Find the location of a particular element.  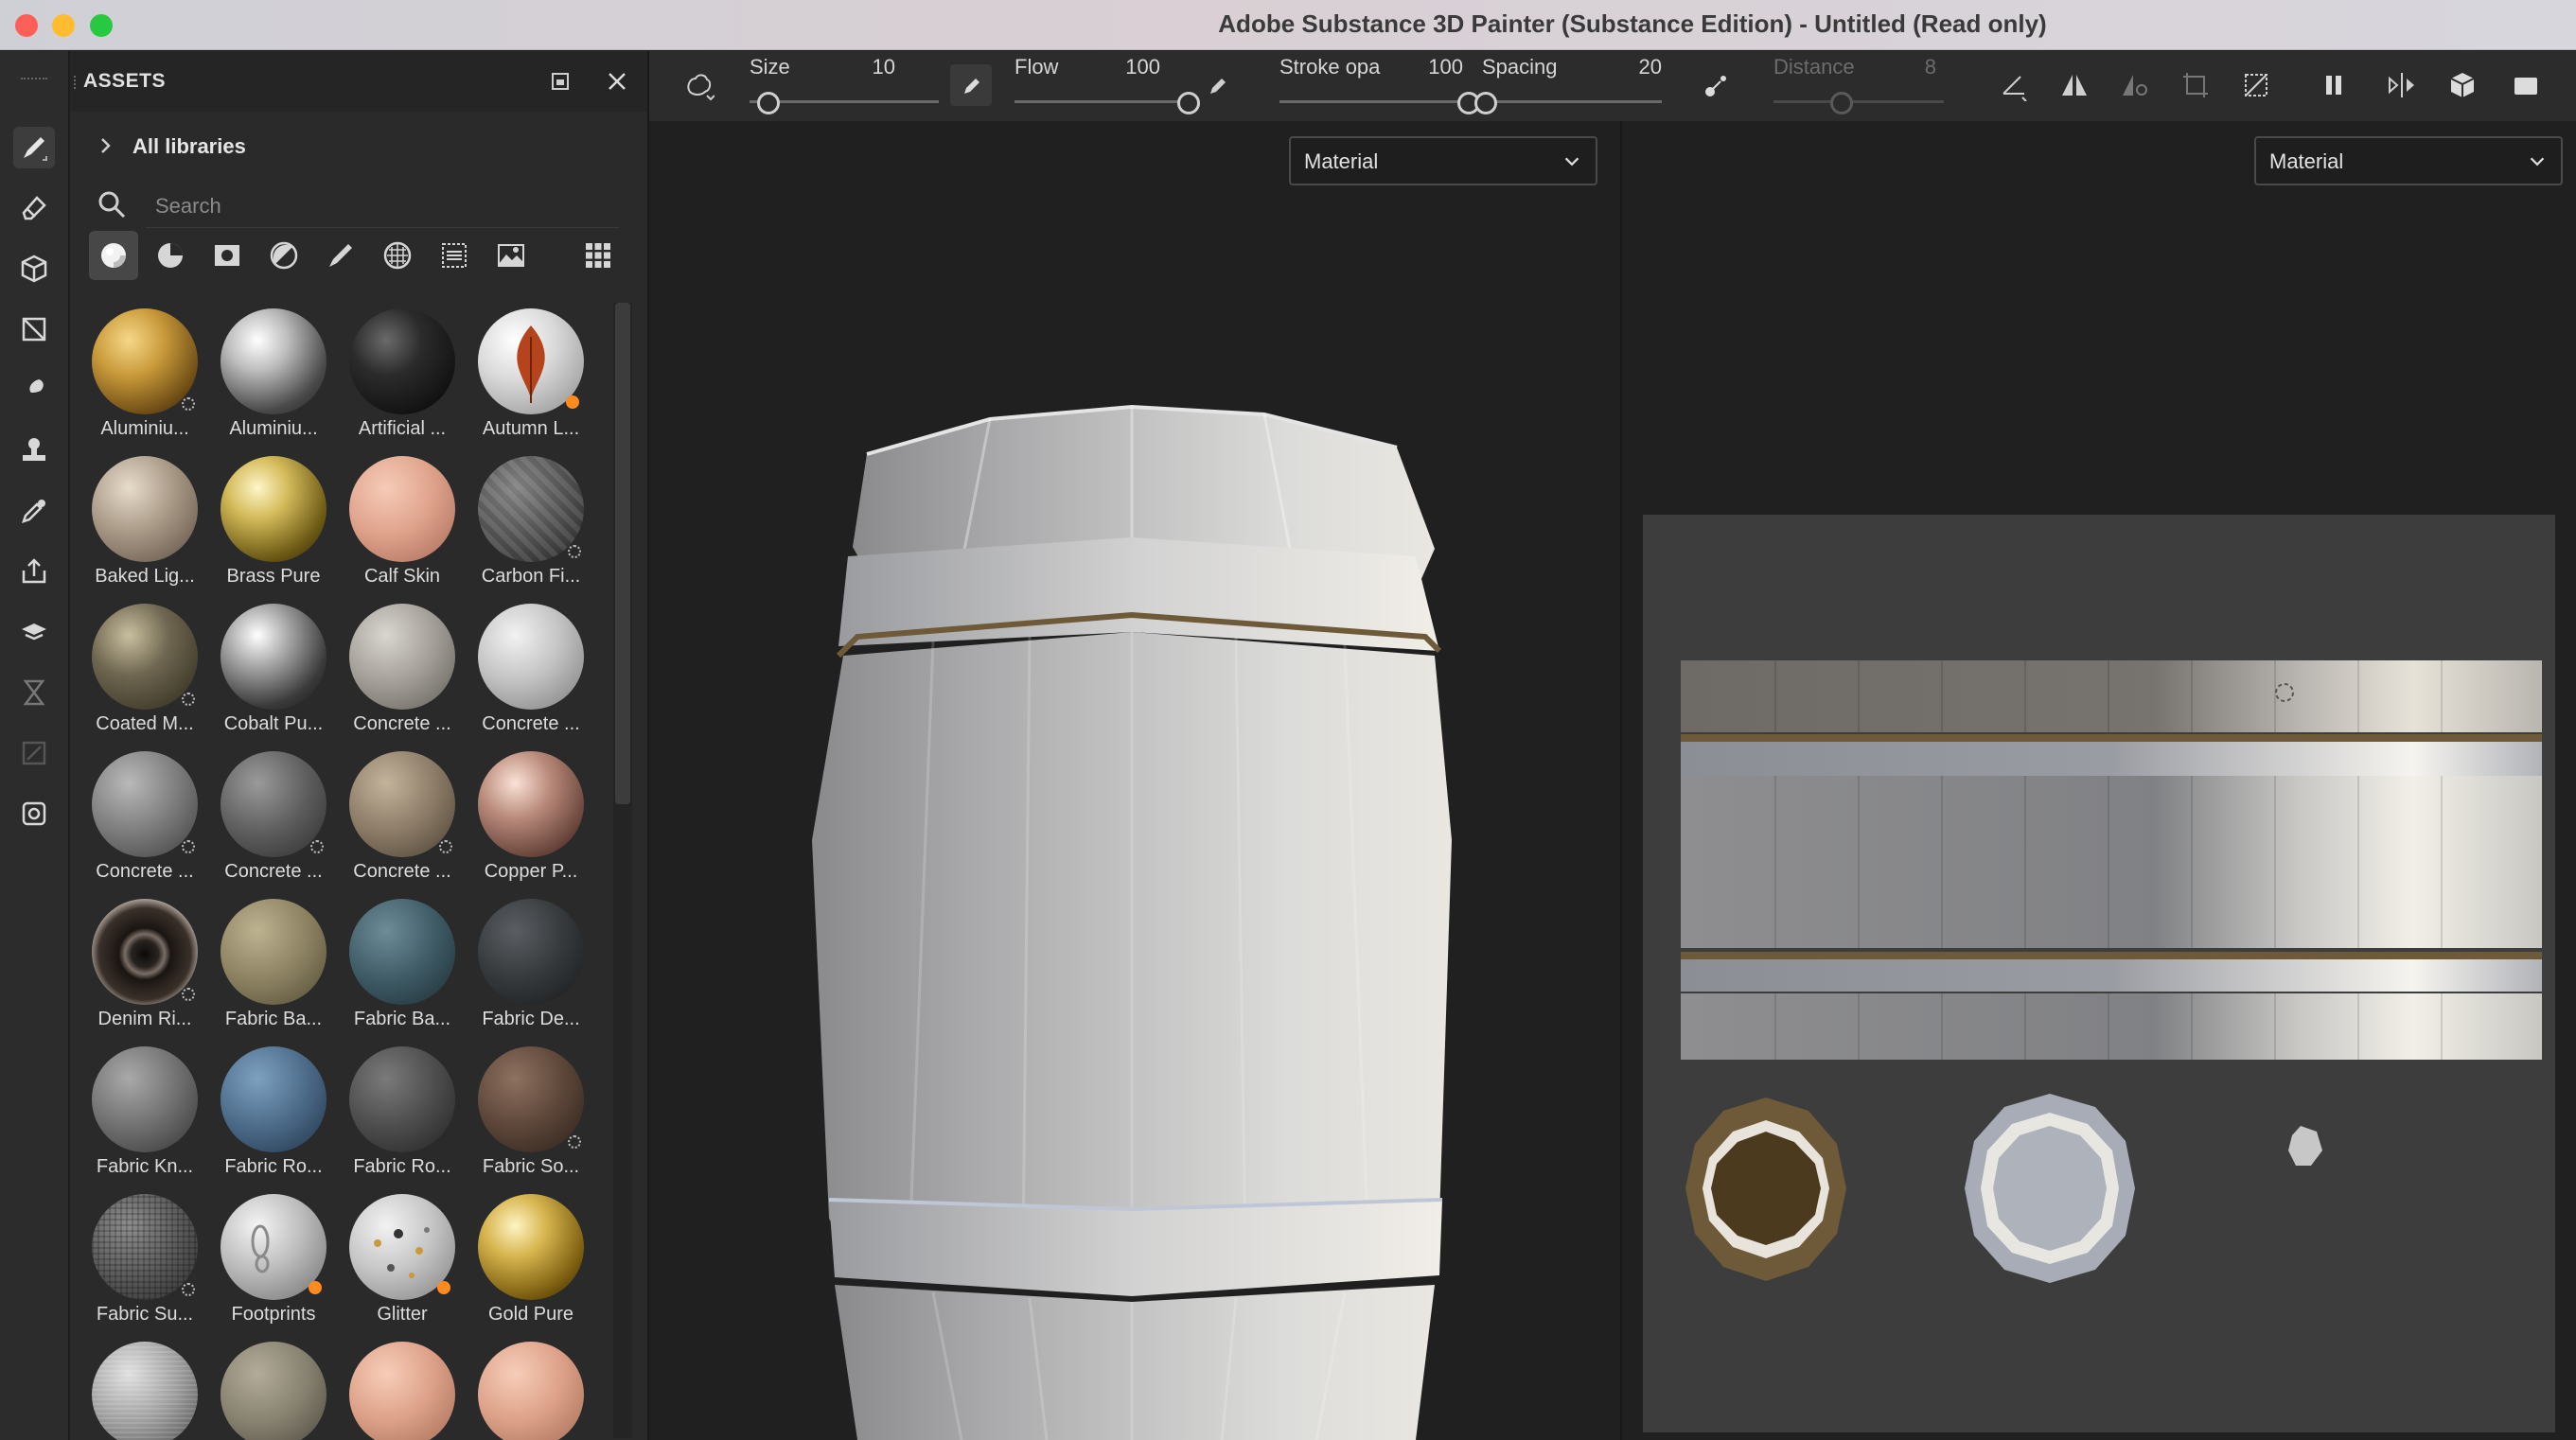

projection-tool-button is located at coordinates (34, 269).